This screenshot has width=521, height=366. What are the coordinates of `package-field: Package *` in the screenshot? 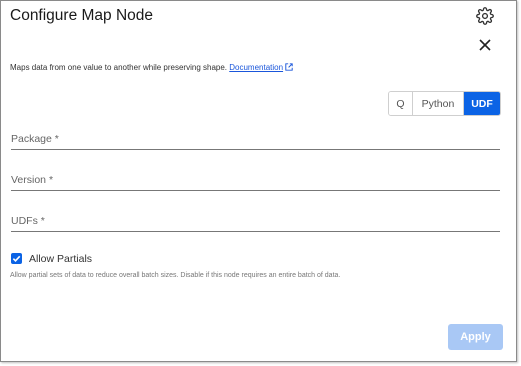 It's located at (255, 141).